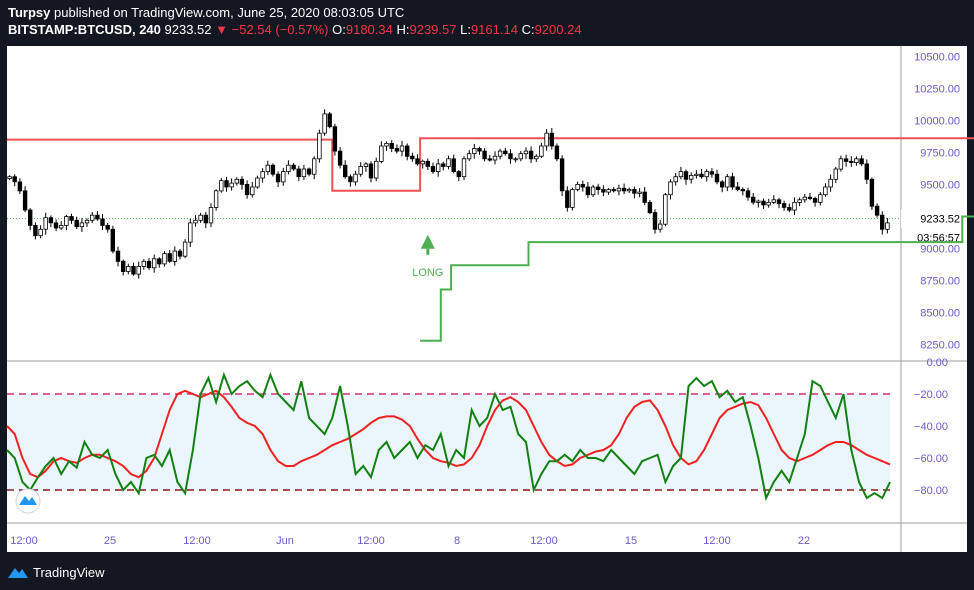 The image size is (974, 590). Describe the element at coordinates (18, 572) in the screenshot. I see `tradingview-logo-icon` at that location.